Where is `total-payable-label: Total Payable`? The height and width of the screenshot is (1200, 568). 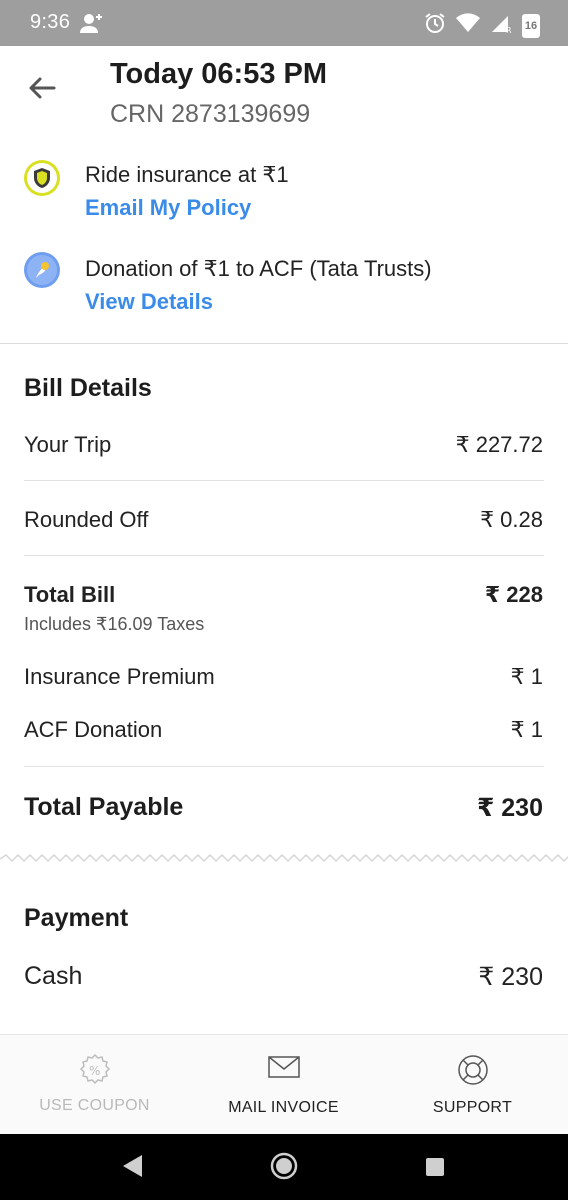 total-payable-label: Total Payable is located at coordinates (104, 807).